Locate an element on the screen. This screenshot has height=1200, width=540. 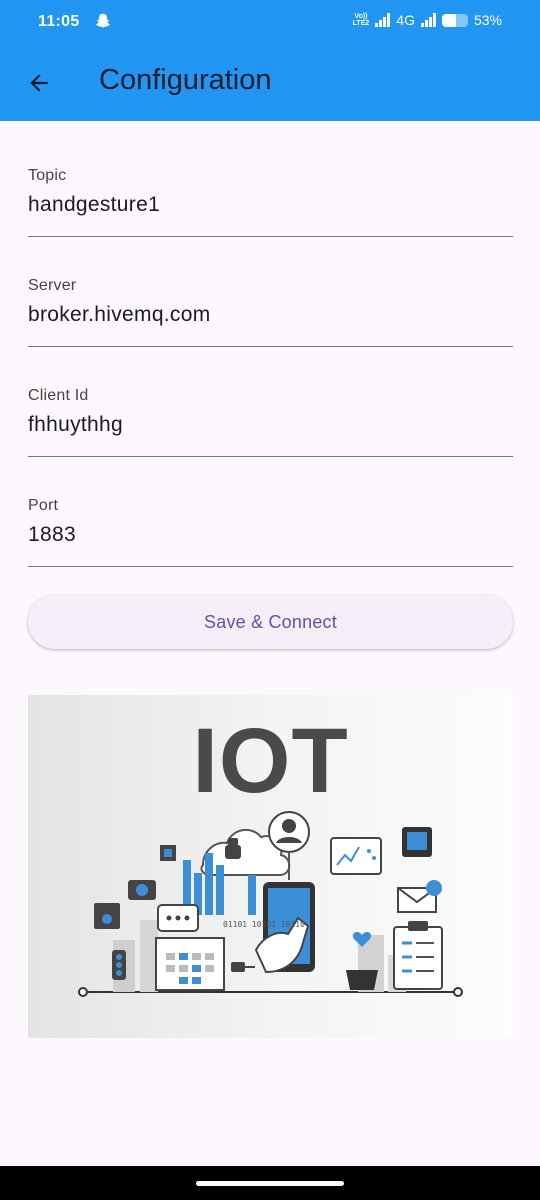
signal-1-icon is located at coordinates (383, 20).